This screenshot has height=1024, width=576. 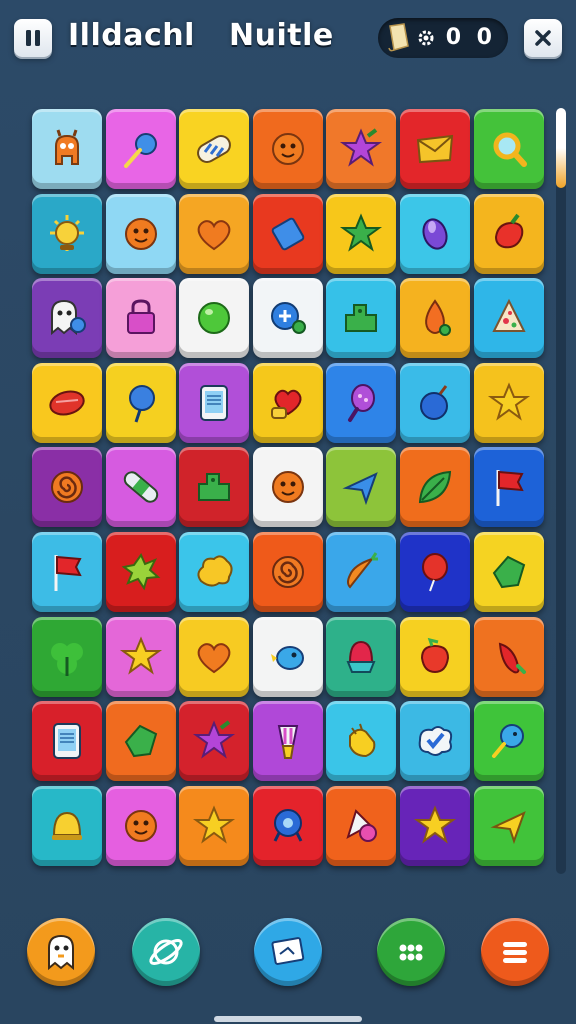 What do you see at coordinates (543, 38) in the screenshot?
I see `close-button` at bounding box center [543, 38].